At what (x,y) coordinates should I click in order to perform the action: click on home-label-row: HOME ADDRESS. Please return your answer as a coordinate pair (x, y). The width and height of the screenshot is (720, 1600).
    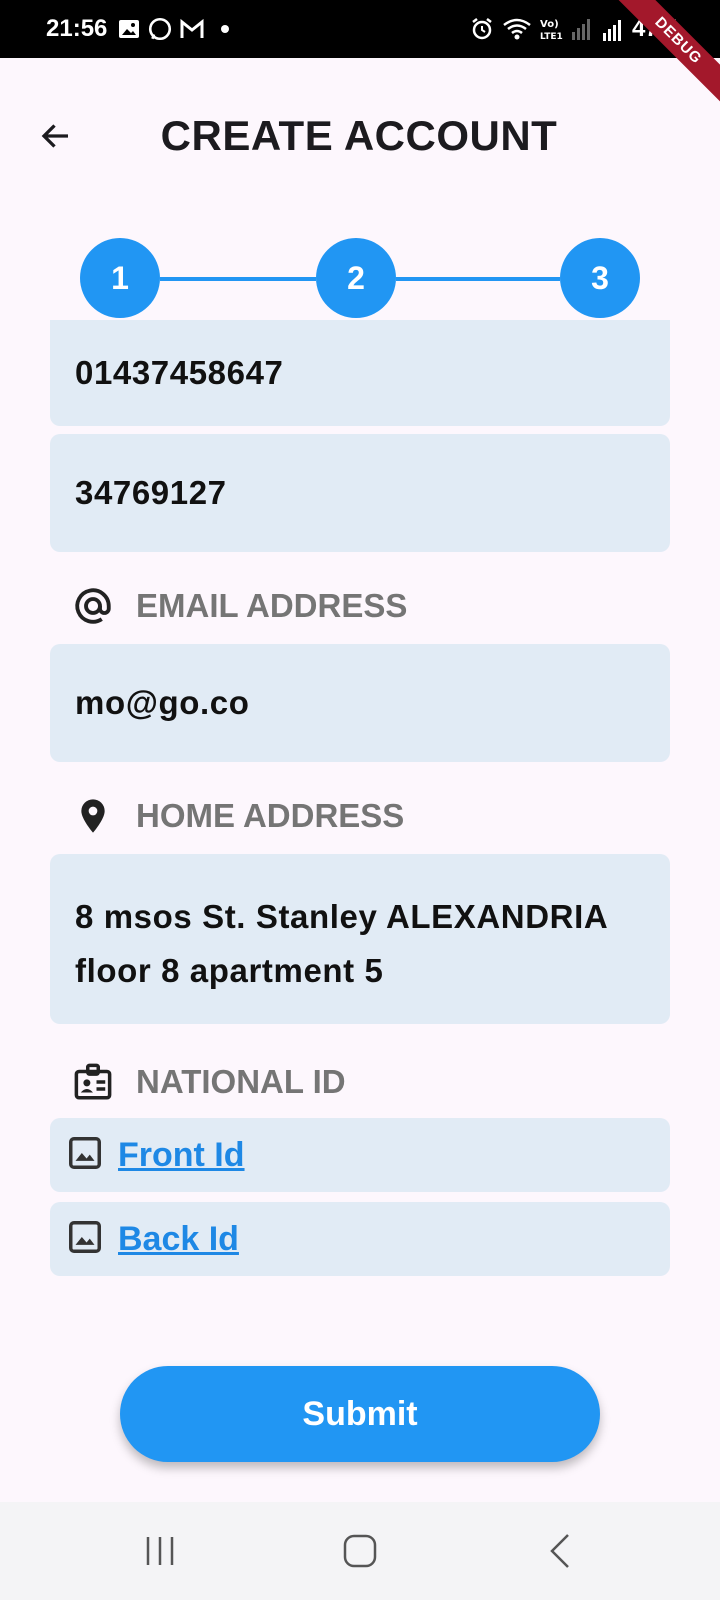
    Looking at the image, I should click on (238, 816).